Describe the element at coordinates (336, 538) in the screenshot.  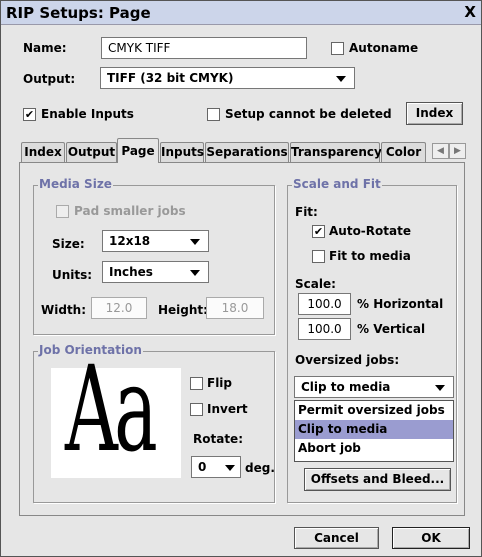
I see `cancel-button: Cancel` at that location.